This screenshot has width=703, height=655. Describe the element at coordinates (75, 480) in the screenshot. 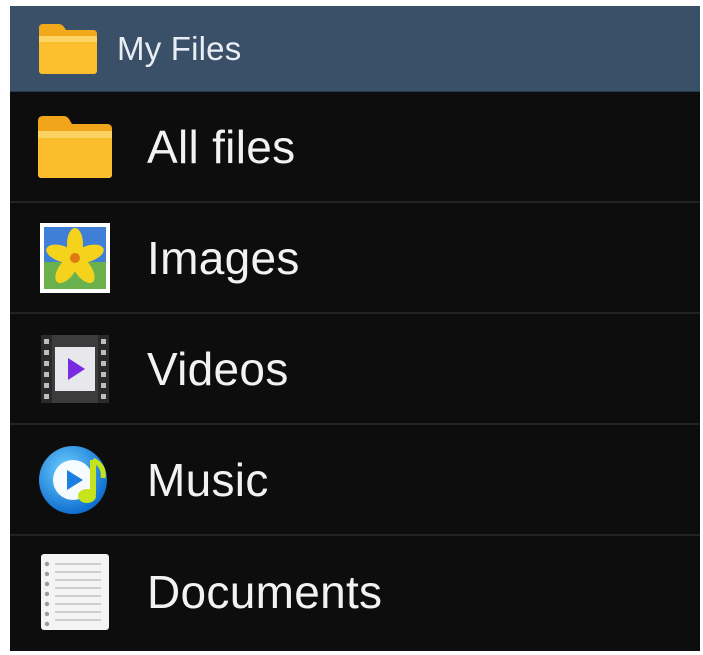

I see `music-icon` at that location.